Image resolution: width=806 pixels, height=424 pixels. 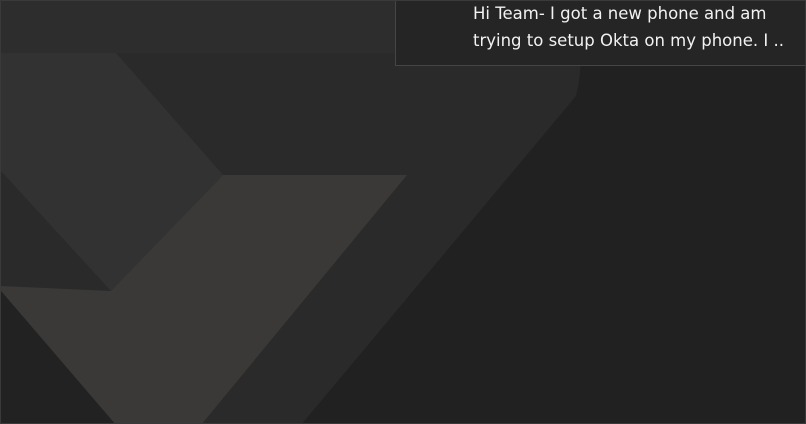 What do you see at coordinates (198, 27) in the screenshot?
I see `wallpaper-top-band` at bounding box center [198, 27].